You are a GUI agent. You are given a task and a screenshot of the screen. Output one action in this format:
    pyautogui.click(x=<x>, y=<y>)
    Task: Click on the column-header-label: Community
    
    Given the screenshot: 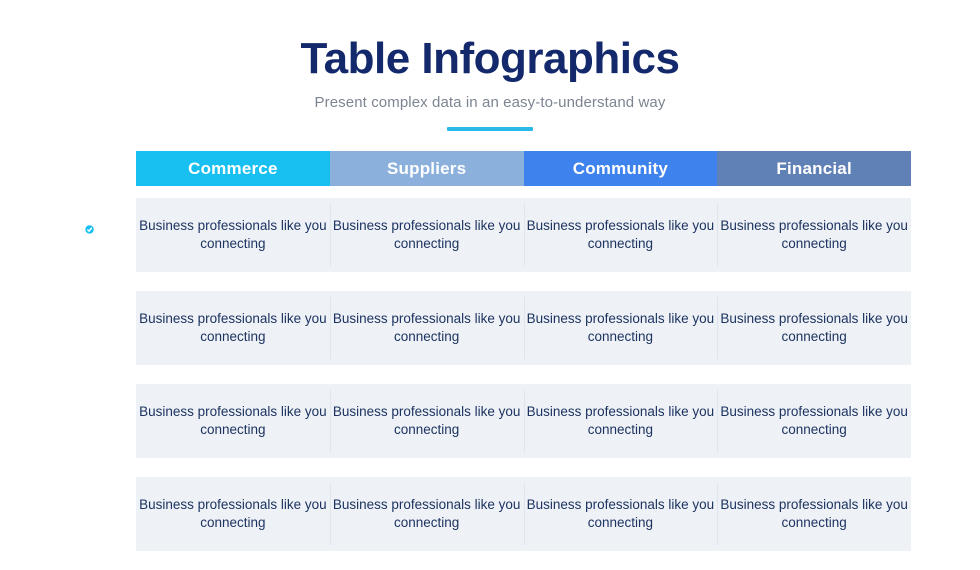 What is the action you would take?
    pyautogui.click(x=620, y=168)
    